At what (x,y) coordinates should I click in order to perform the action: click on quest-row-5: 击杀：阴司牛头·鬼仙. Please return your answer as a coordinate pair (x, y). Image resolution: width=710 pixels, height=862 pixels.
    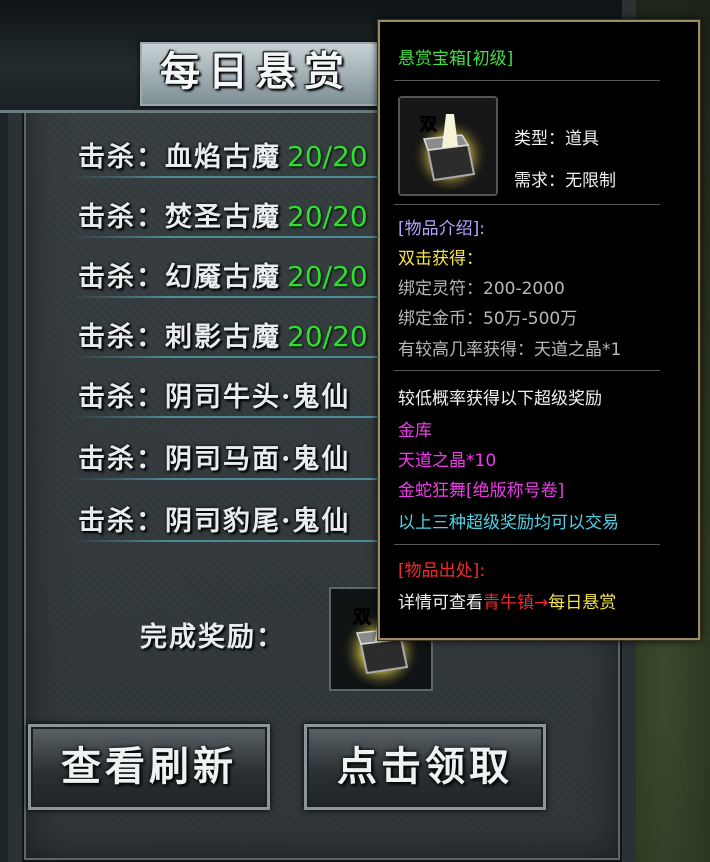
    Looking at the image, I should click on (214, 396).